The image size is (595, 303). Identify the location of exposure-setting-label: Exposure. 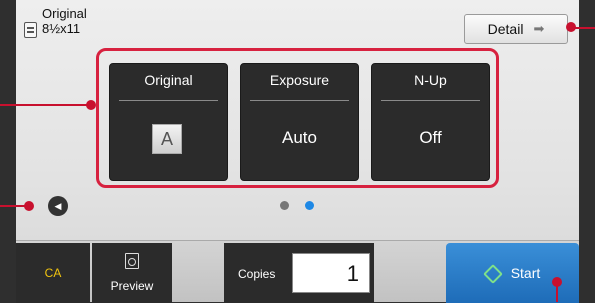
(299, 80).